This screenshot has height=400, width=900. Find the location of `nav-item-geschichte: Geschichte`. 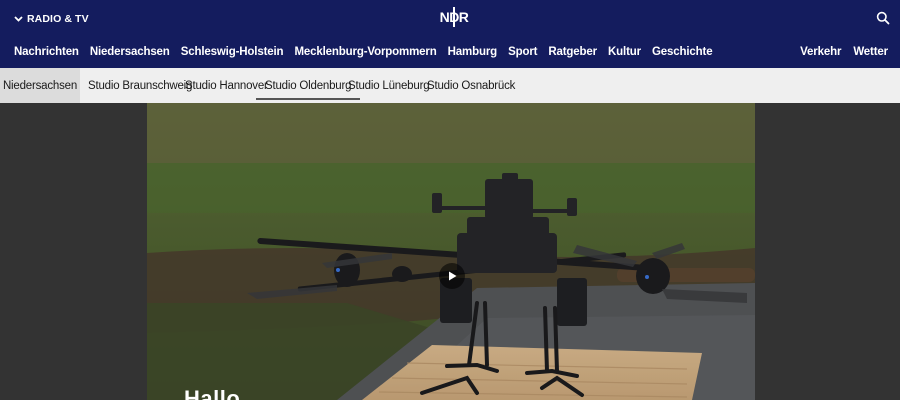

nav-item-geschichte: Geschichte is located at coordinates (682, 54).